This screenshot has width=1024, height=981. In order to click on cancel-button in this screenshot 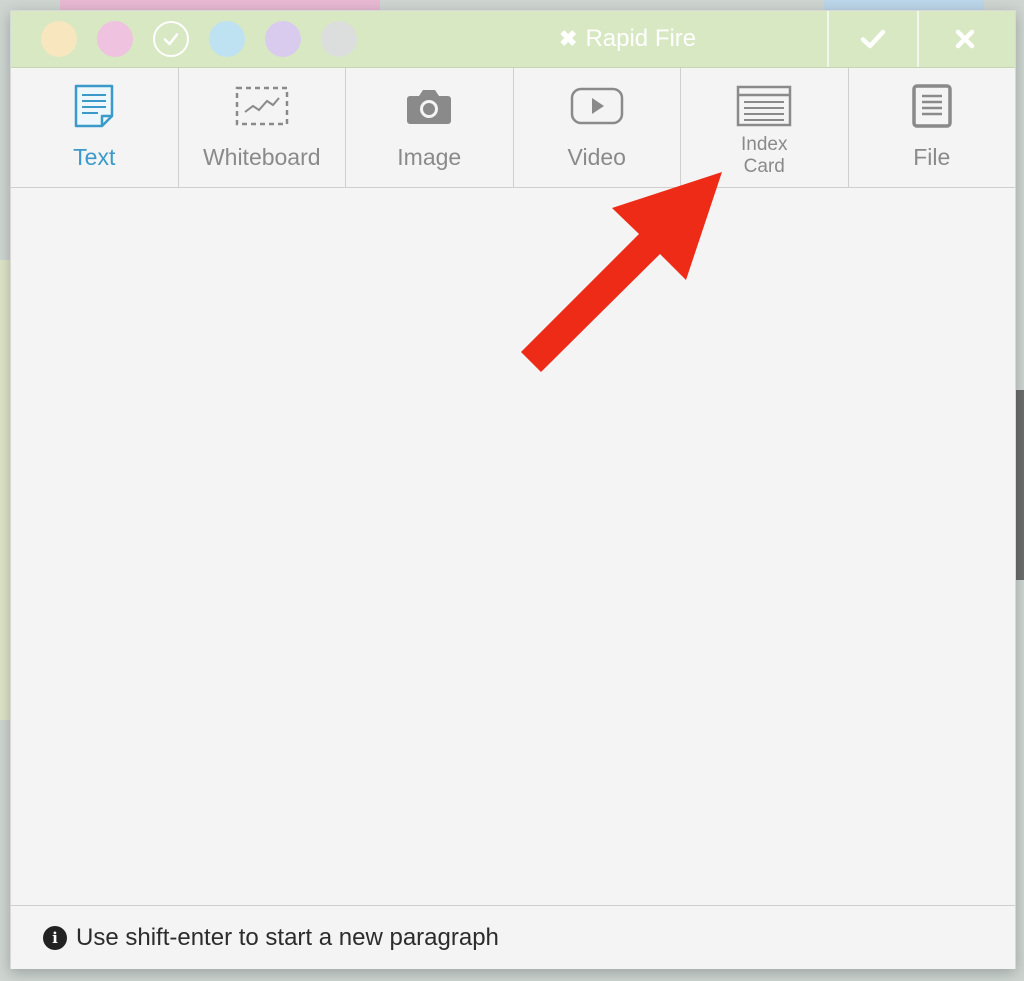, I will do `click(965, 39)`.